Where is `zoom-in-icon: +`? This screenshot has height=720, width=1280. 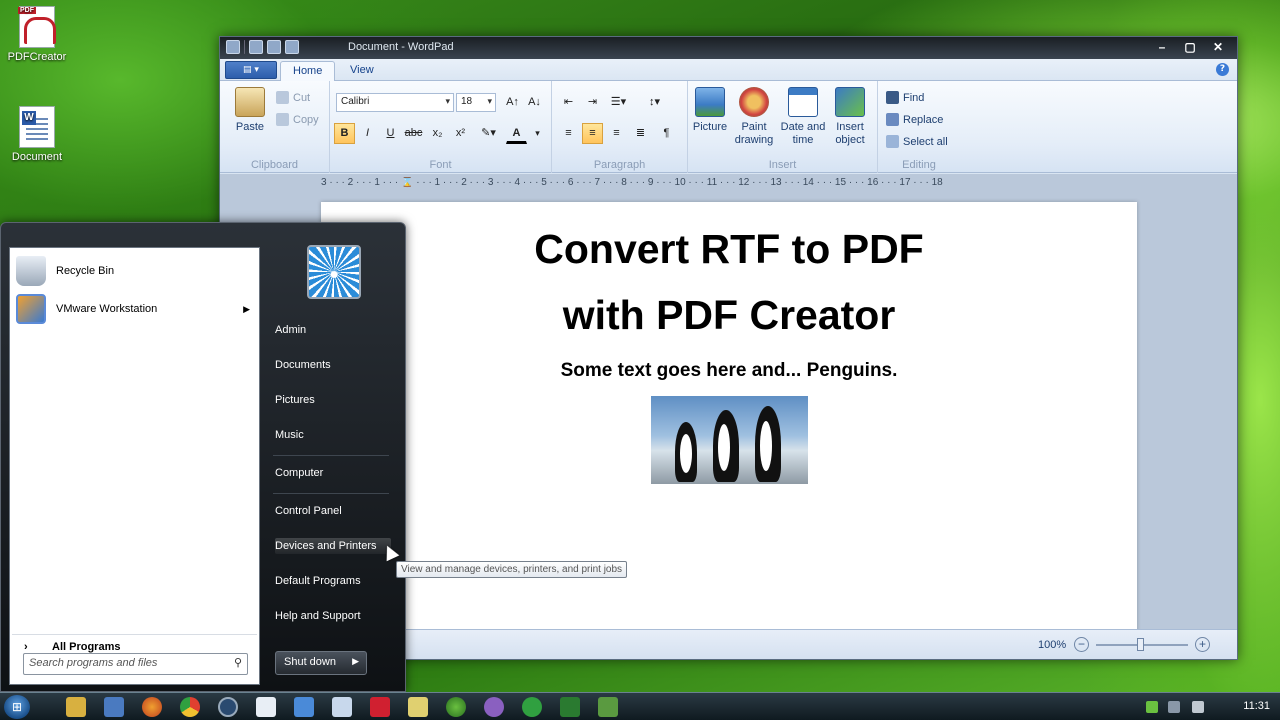 zoom-in-icon: + is located at coordinates (1202, 644).